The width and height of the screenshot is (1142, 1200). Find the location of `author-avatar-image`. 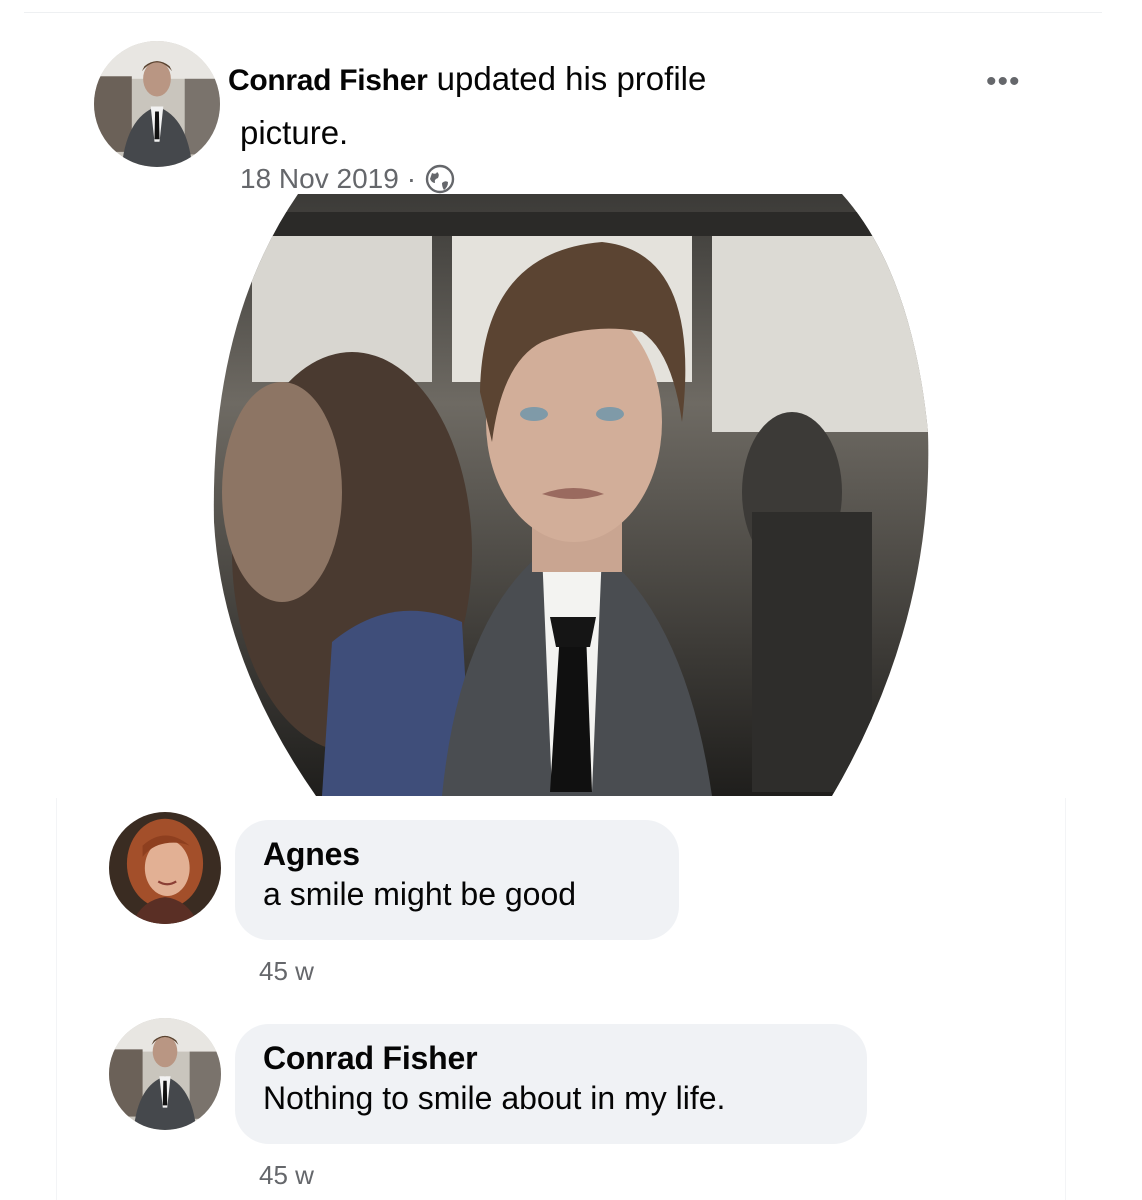

author-avatar-image is located at coordinates (157, 104).